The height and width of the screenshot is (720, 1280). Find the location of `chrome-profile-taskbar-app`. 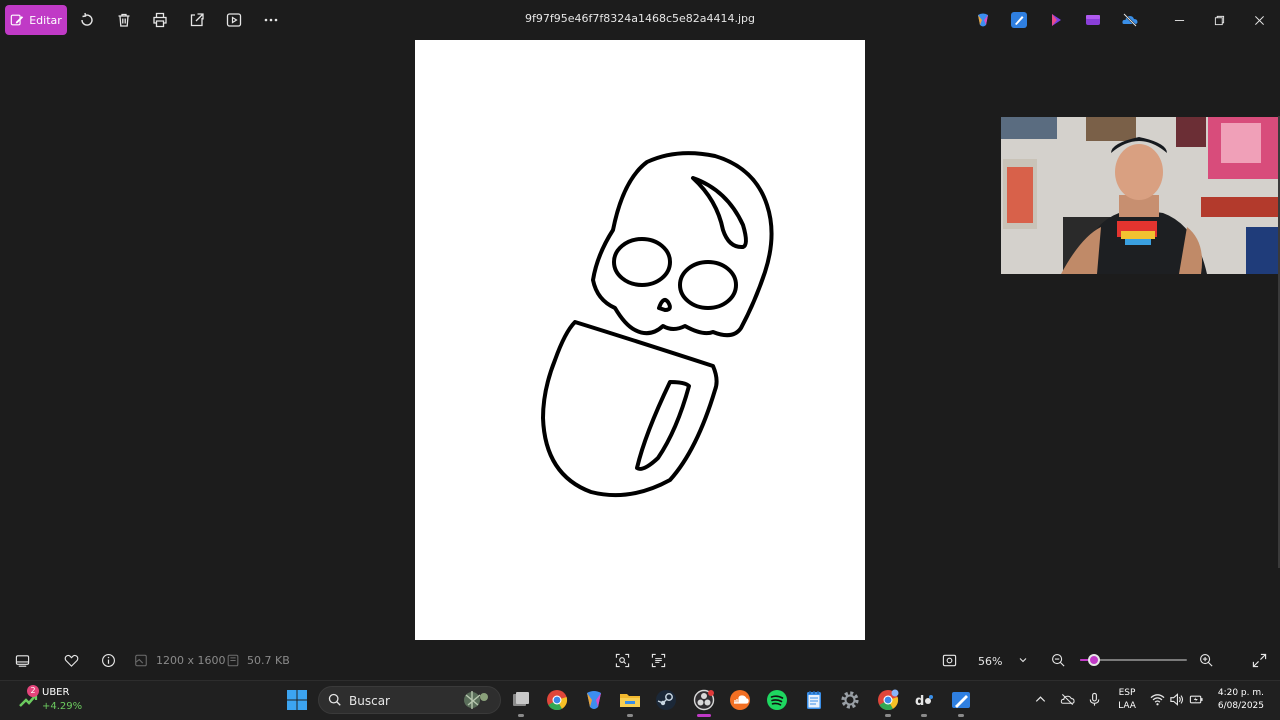

chrome-profile-taskbar-app is located at coordinates (888, 700).